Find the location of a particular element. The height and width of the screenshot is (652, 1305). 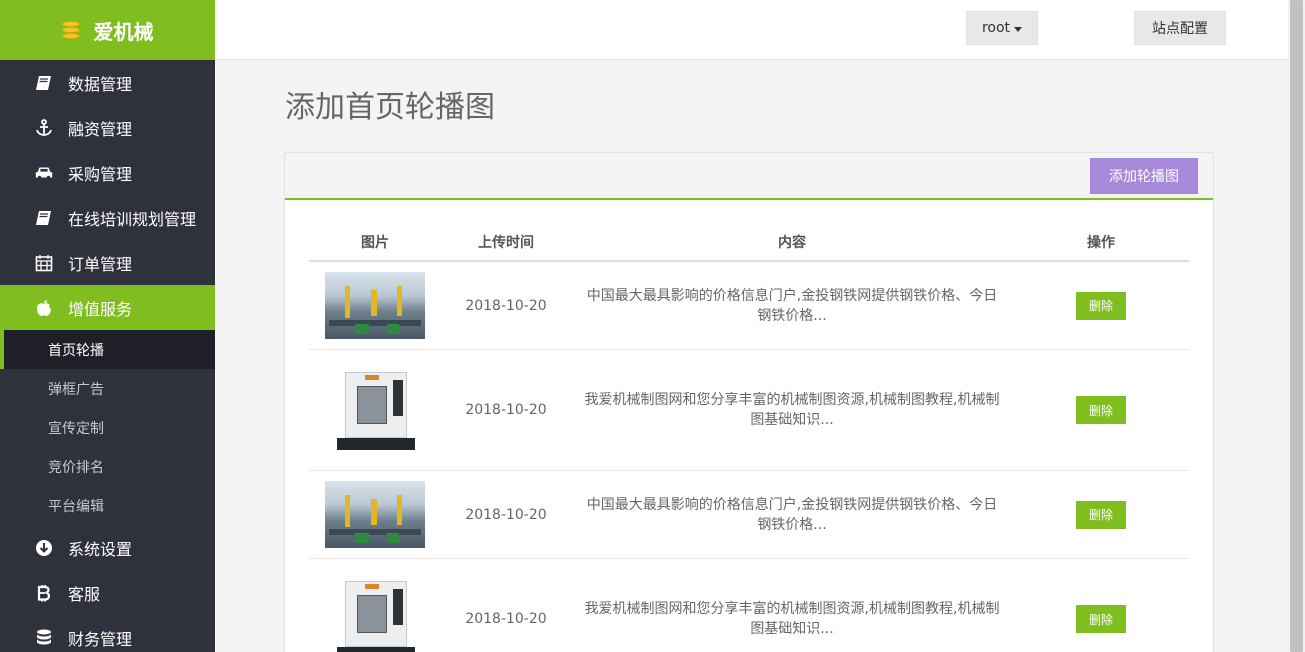

sidebar-item-finance: 融资管理 is located at coordinates (107, 127).